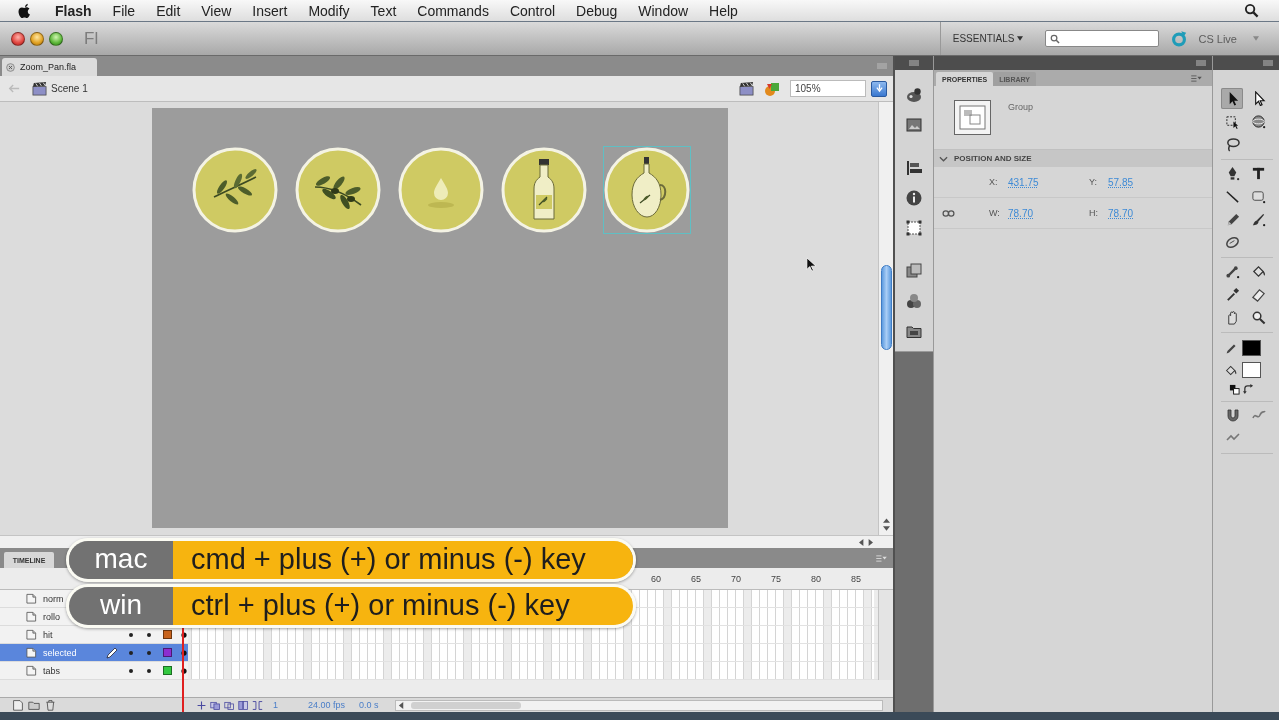  Describe the element at coordinates (149, 652) in the screenshot. I see `dot-icon` at that location.